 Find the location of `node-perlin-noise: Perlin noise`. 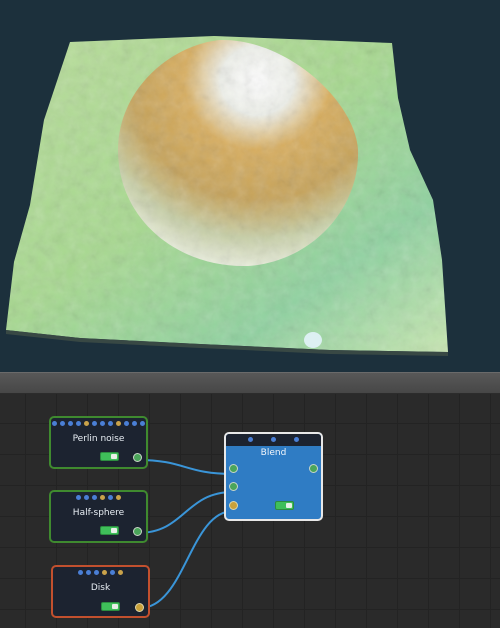

node-perlin-noise: Perlin noise is located at coordinates (98, 442).